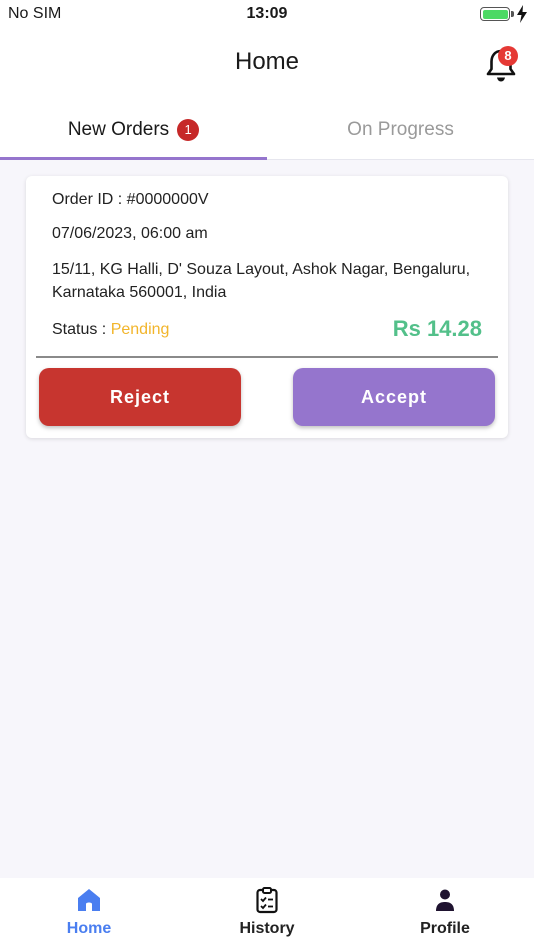 The width and height of the screenshot is (534, 950). I want to click on order-status: Status : Pending, so click(110, 330).